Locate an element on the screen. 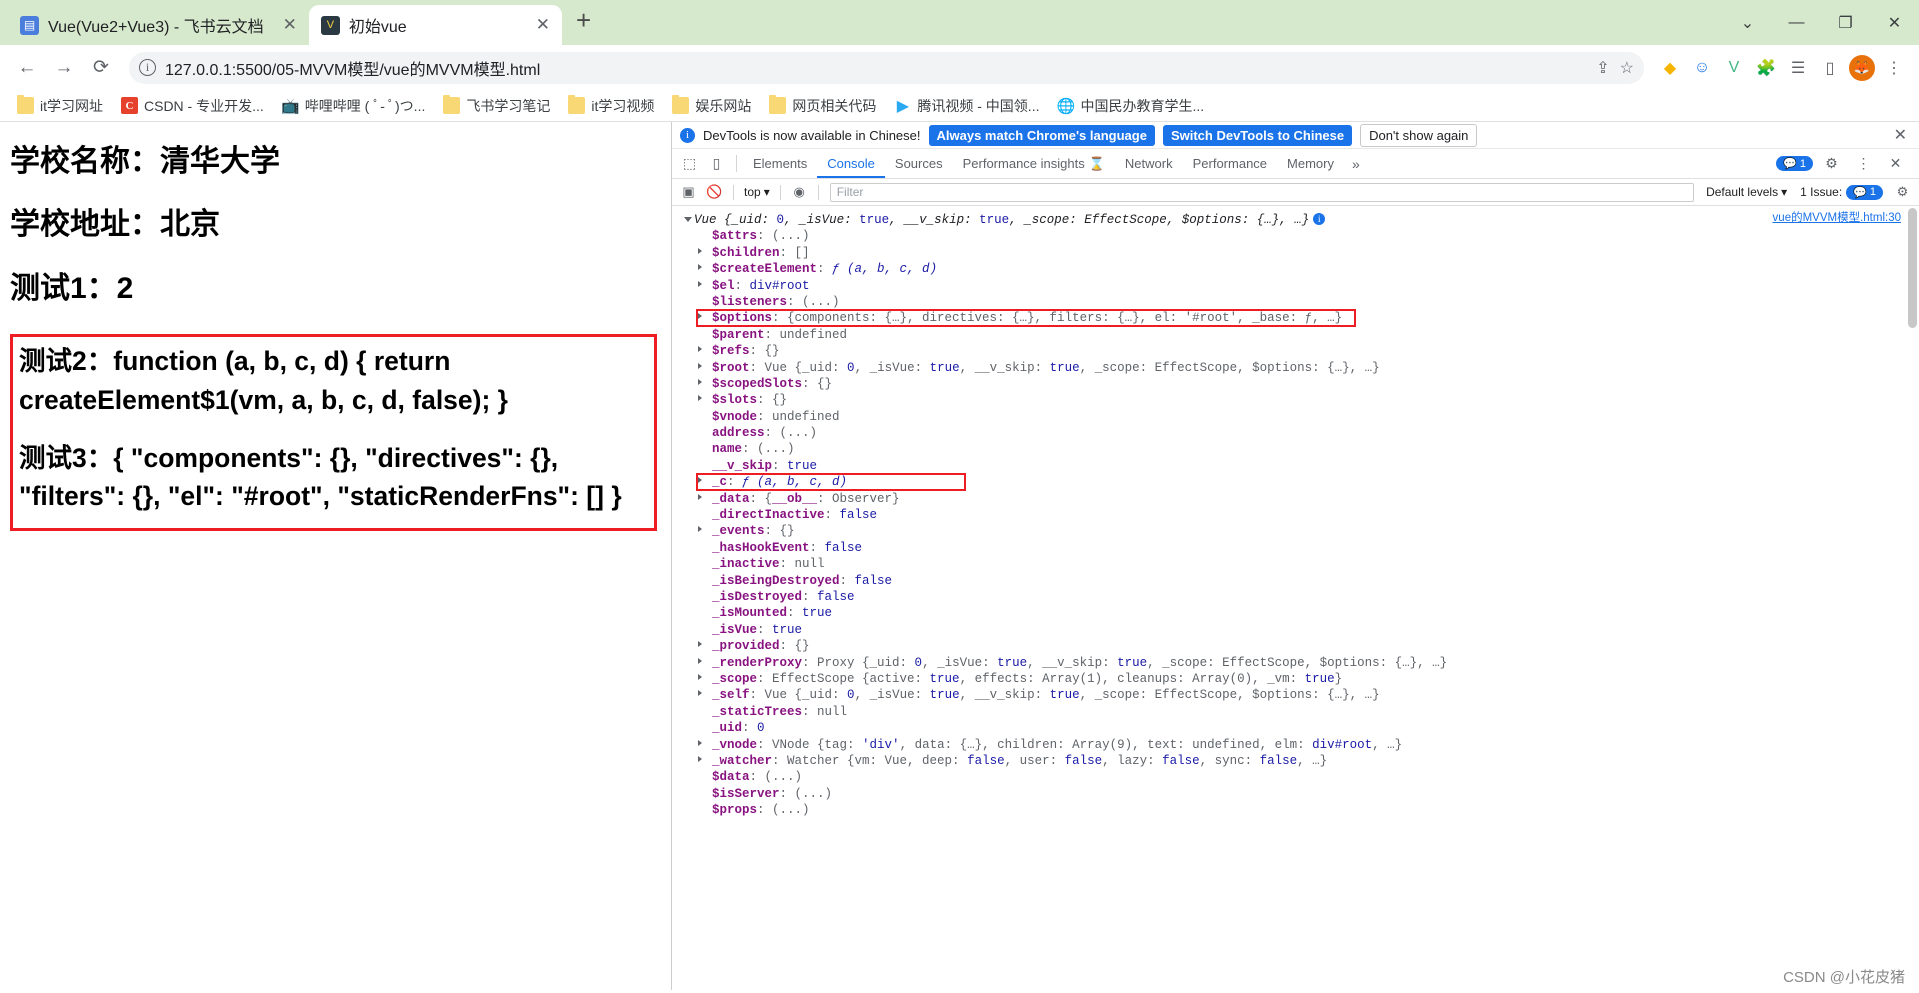 This screenshot has width=1919, height=993. filter-input: Filter is located at coordinates (1262, 192).